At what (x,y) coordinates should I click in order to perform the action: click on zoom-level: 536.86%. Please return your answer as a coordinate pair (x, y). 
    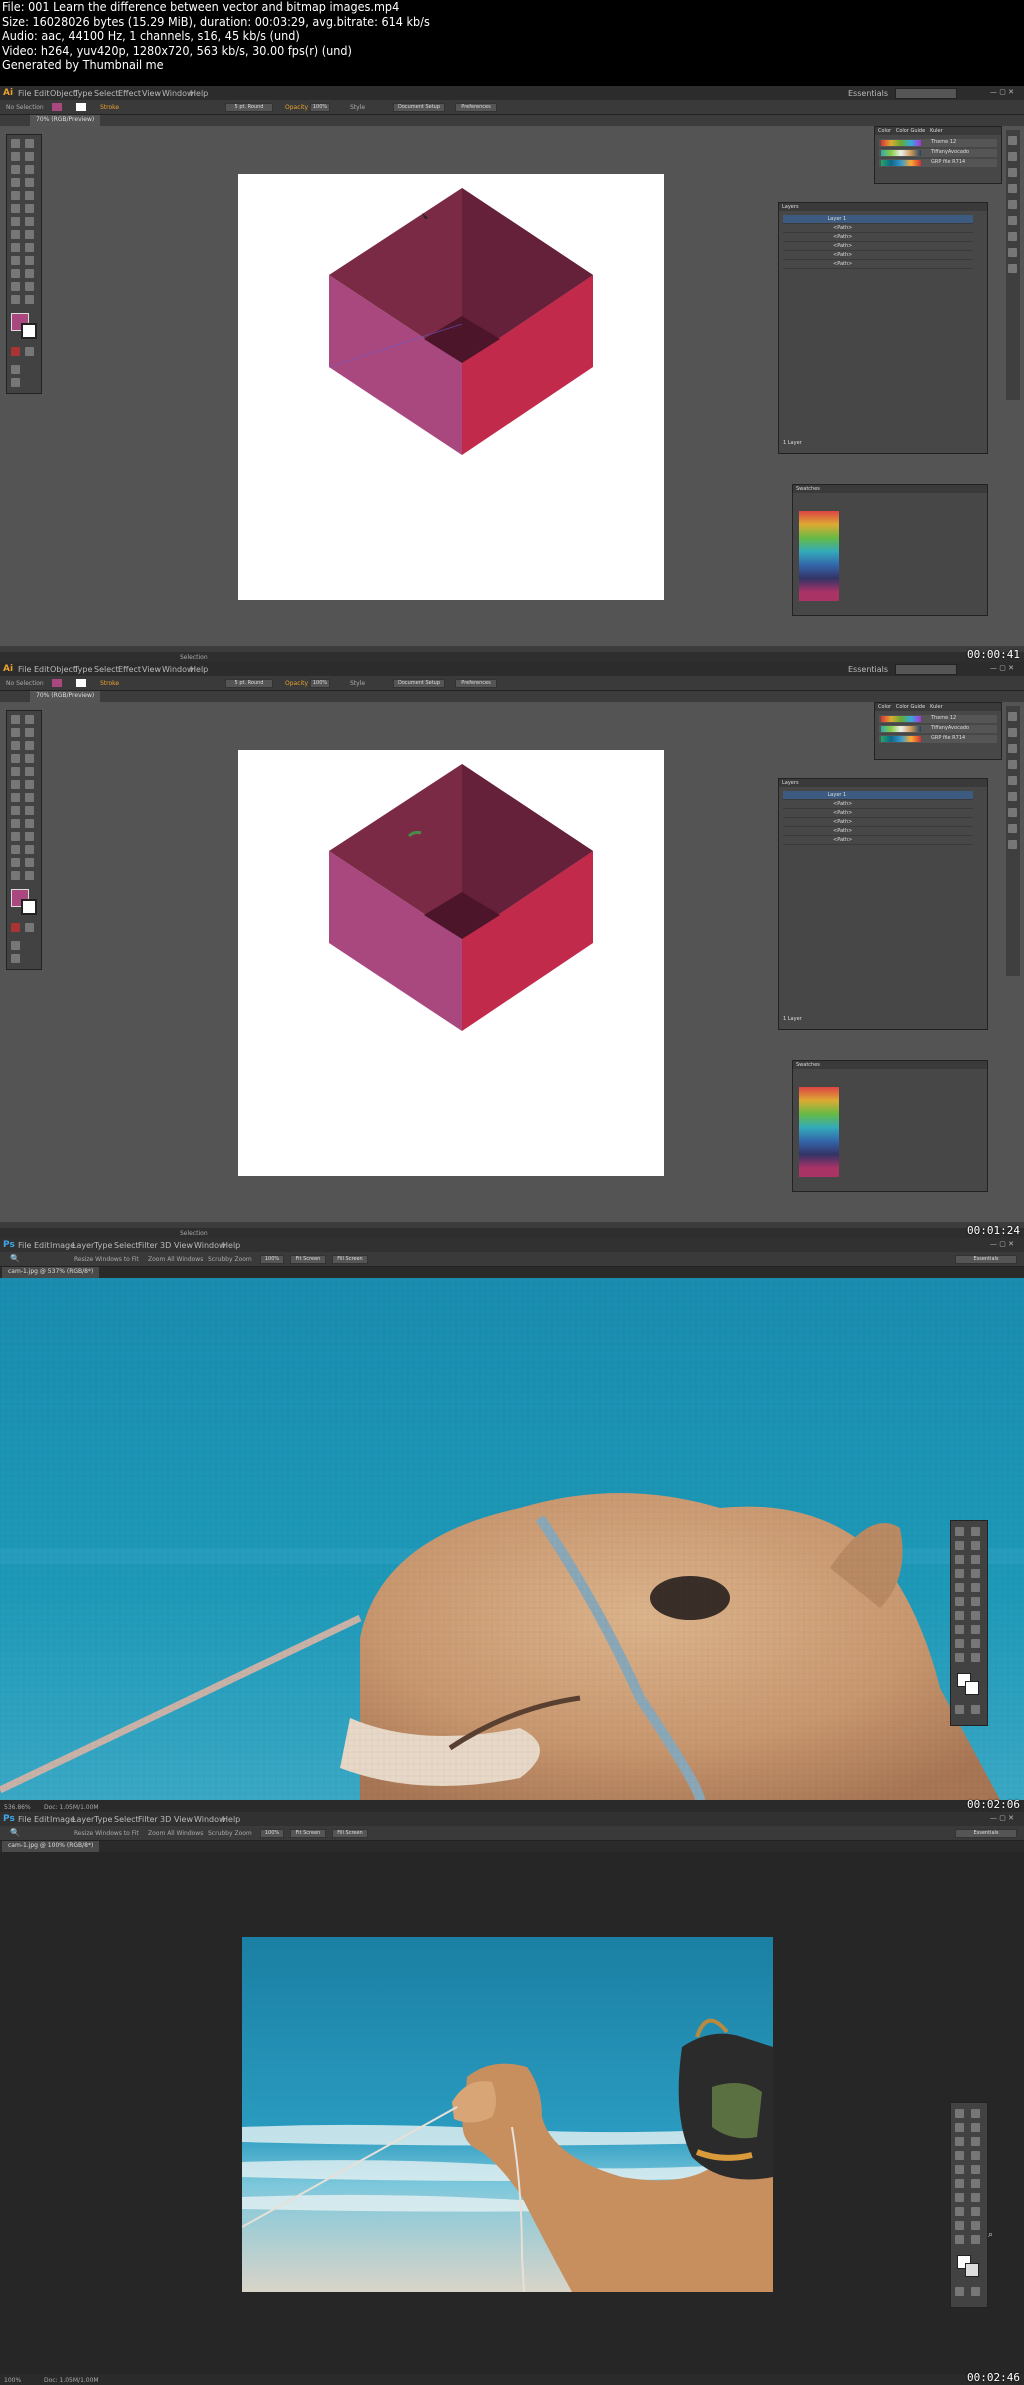
    Looking at the image, I should click on (17, 1807).